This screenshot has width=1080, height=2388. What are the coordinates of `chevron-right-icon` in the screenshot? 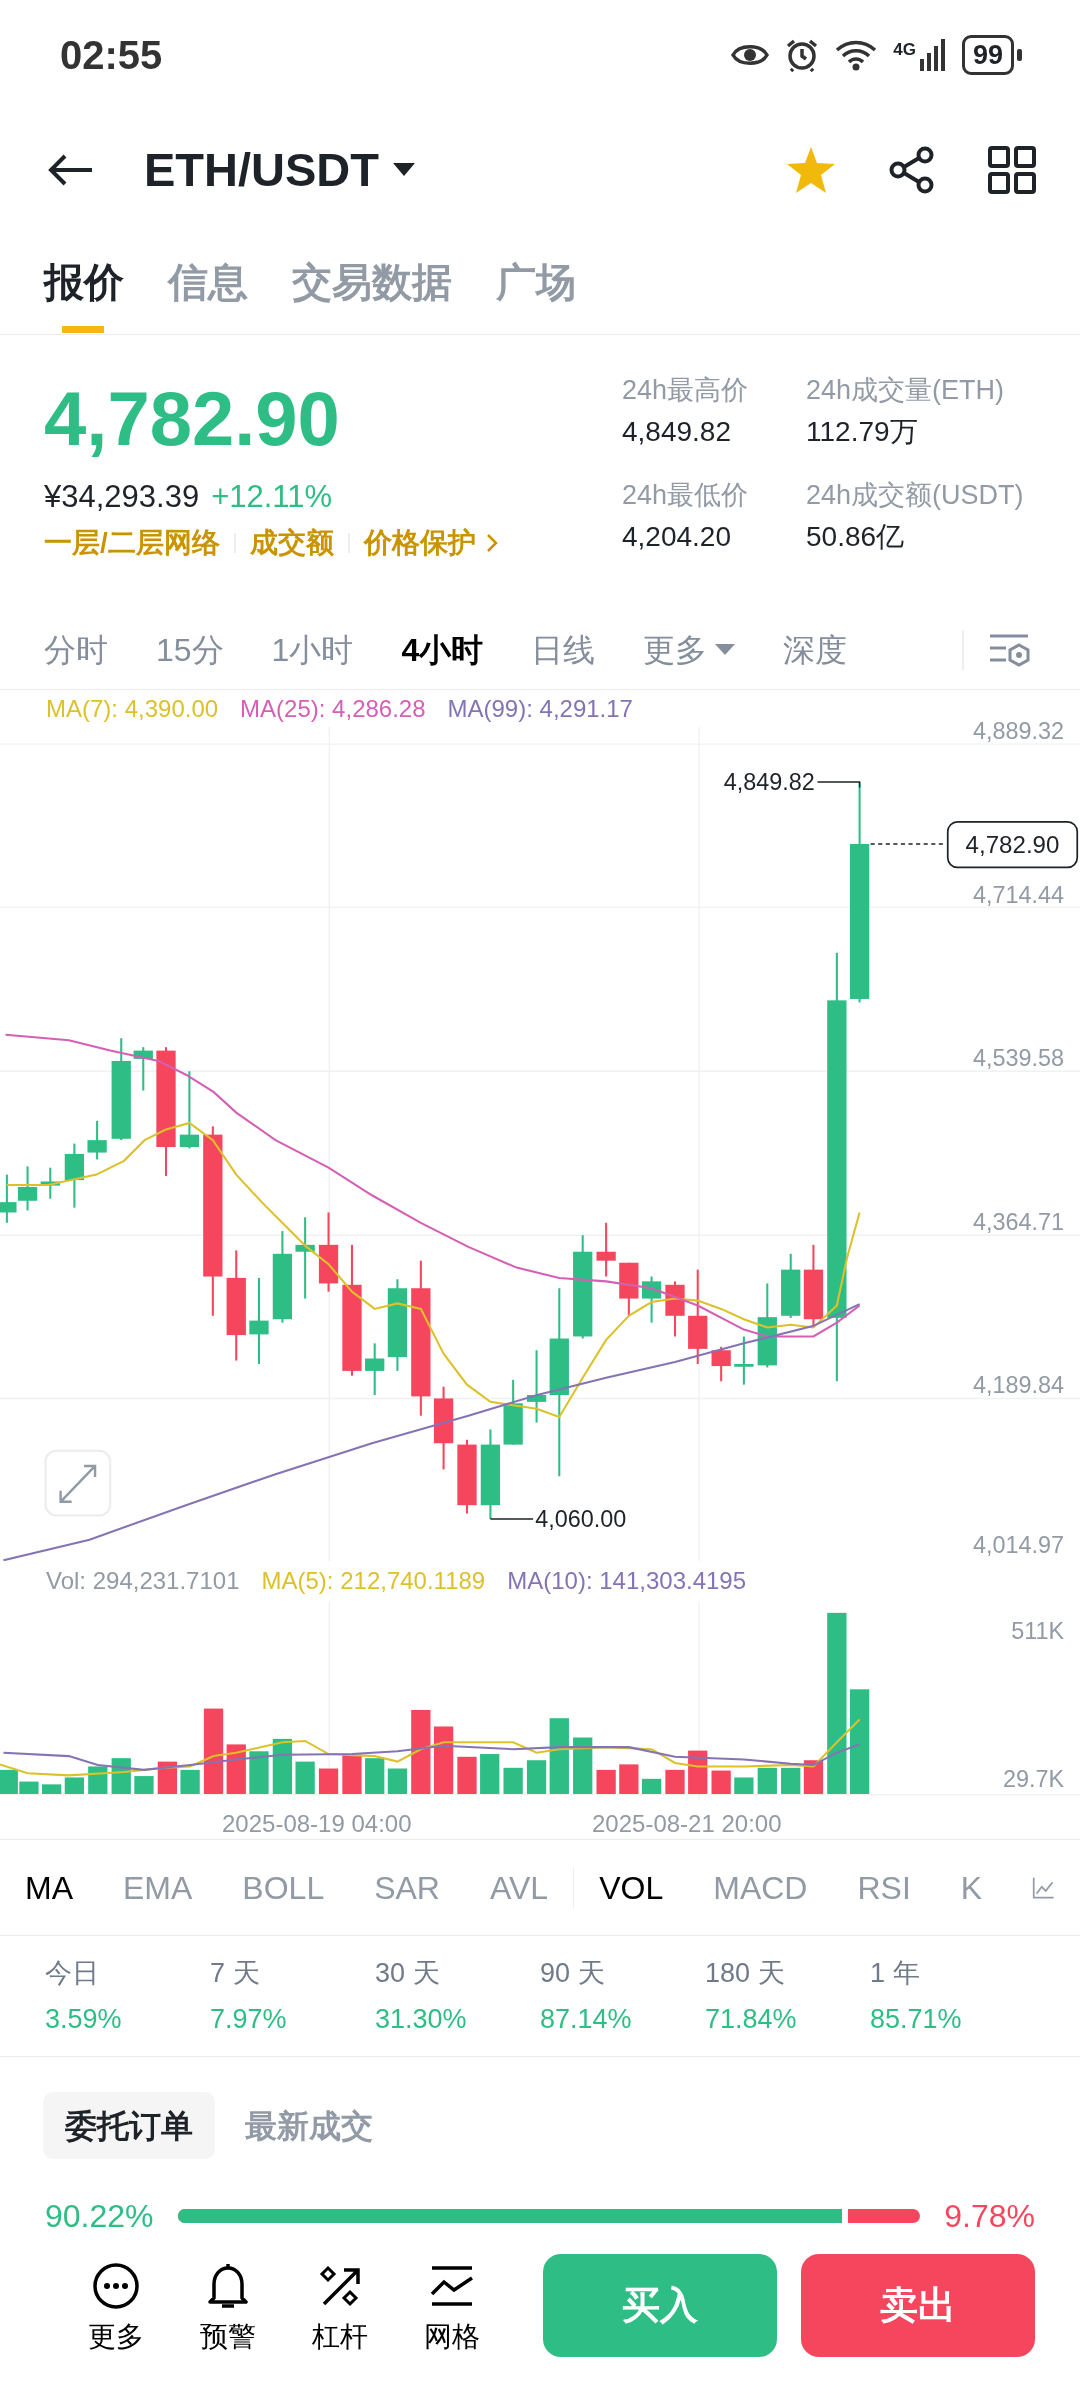 It's located at (491, 543).